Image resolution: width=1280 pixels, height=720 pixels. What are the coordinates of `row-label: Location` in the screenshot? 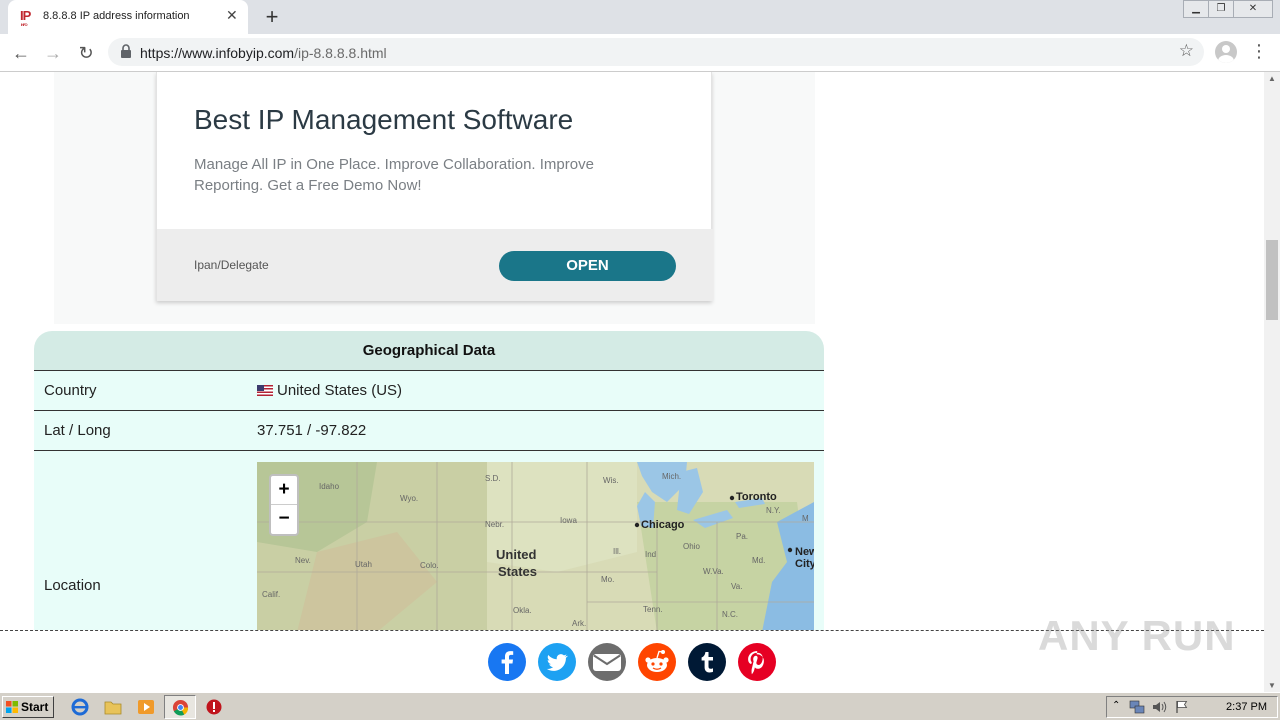 It's located at (72, 585).